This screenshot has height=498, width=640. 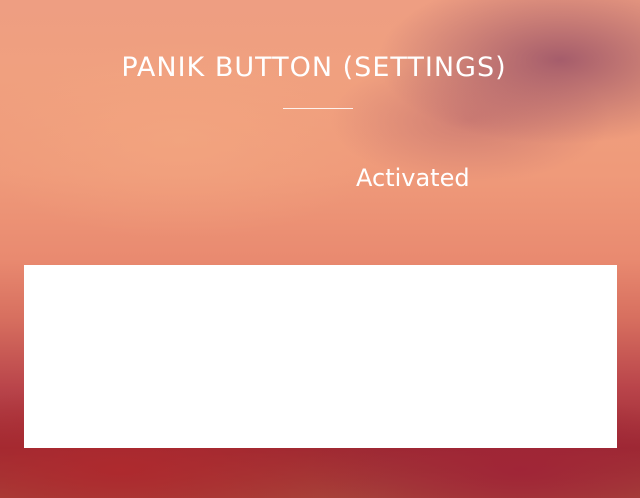 What do you see at coordinates (314, 67) in the screenshot?
I see `page-title: PANIK BUTTON (SETTINGS)` at bounding box center [314, 67].